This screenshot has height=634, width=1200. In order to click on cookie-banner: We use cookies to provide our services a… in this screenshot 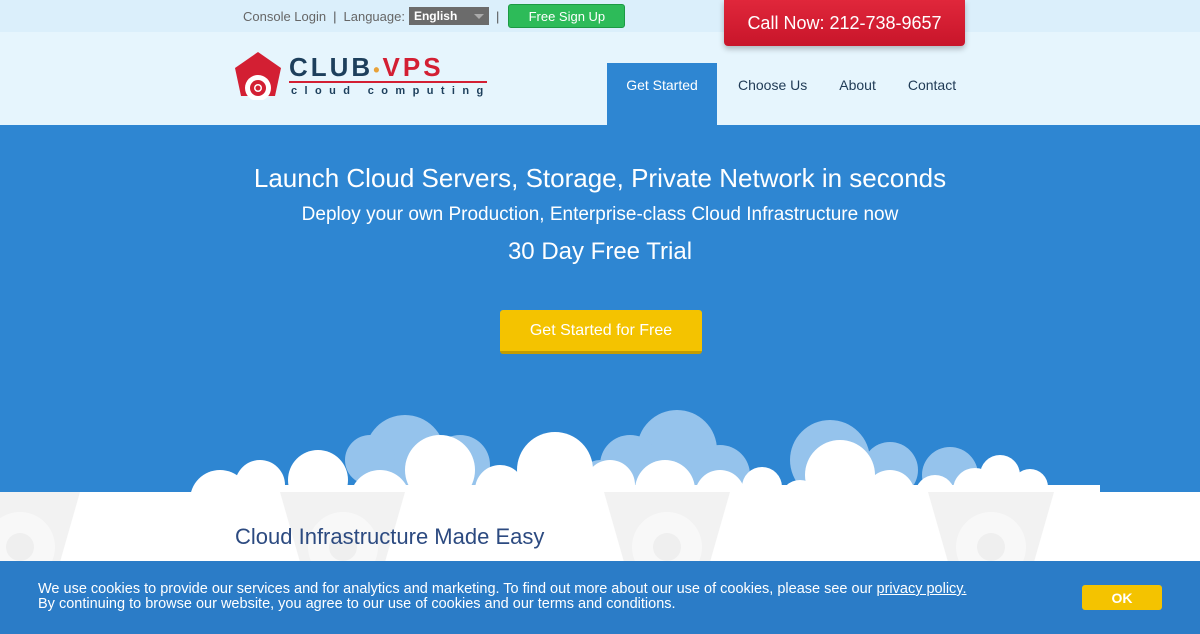, I will do `click(600, 597)`.